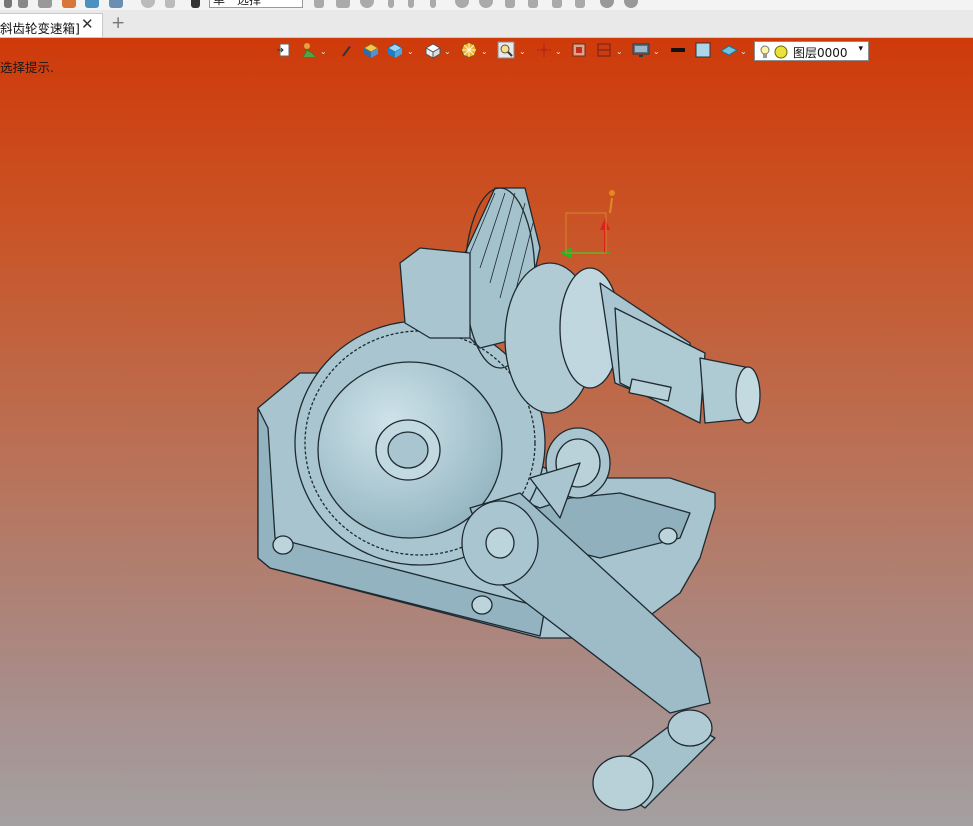  I want to click on tool-icon, so click(8, 4).